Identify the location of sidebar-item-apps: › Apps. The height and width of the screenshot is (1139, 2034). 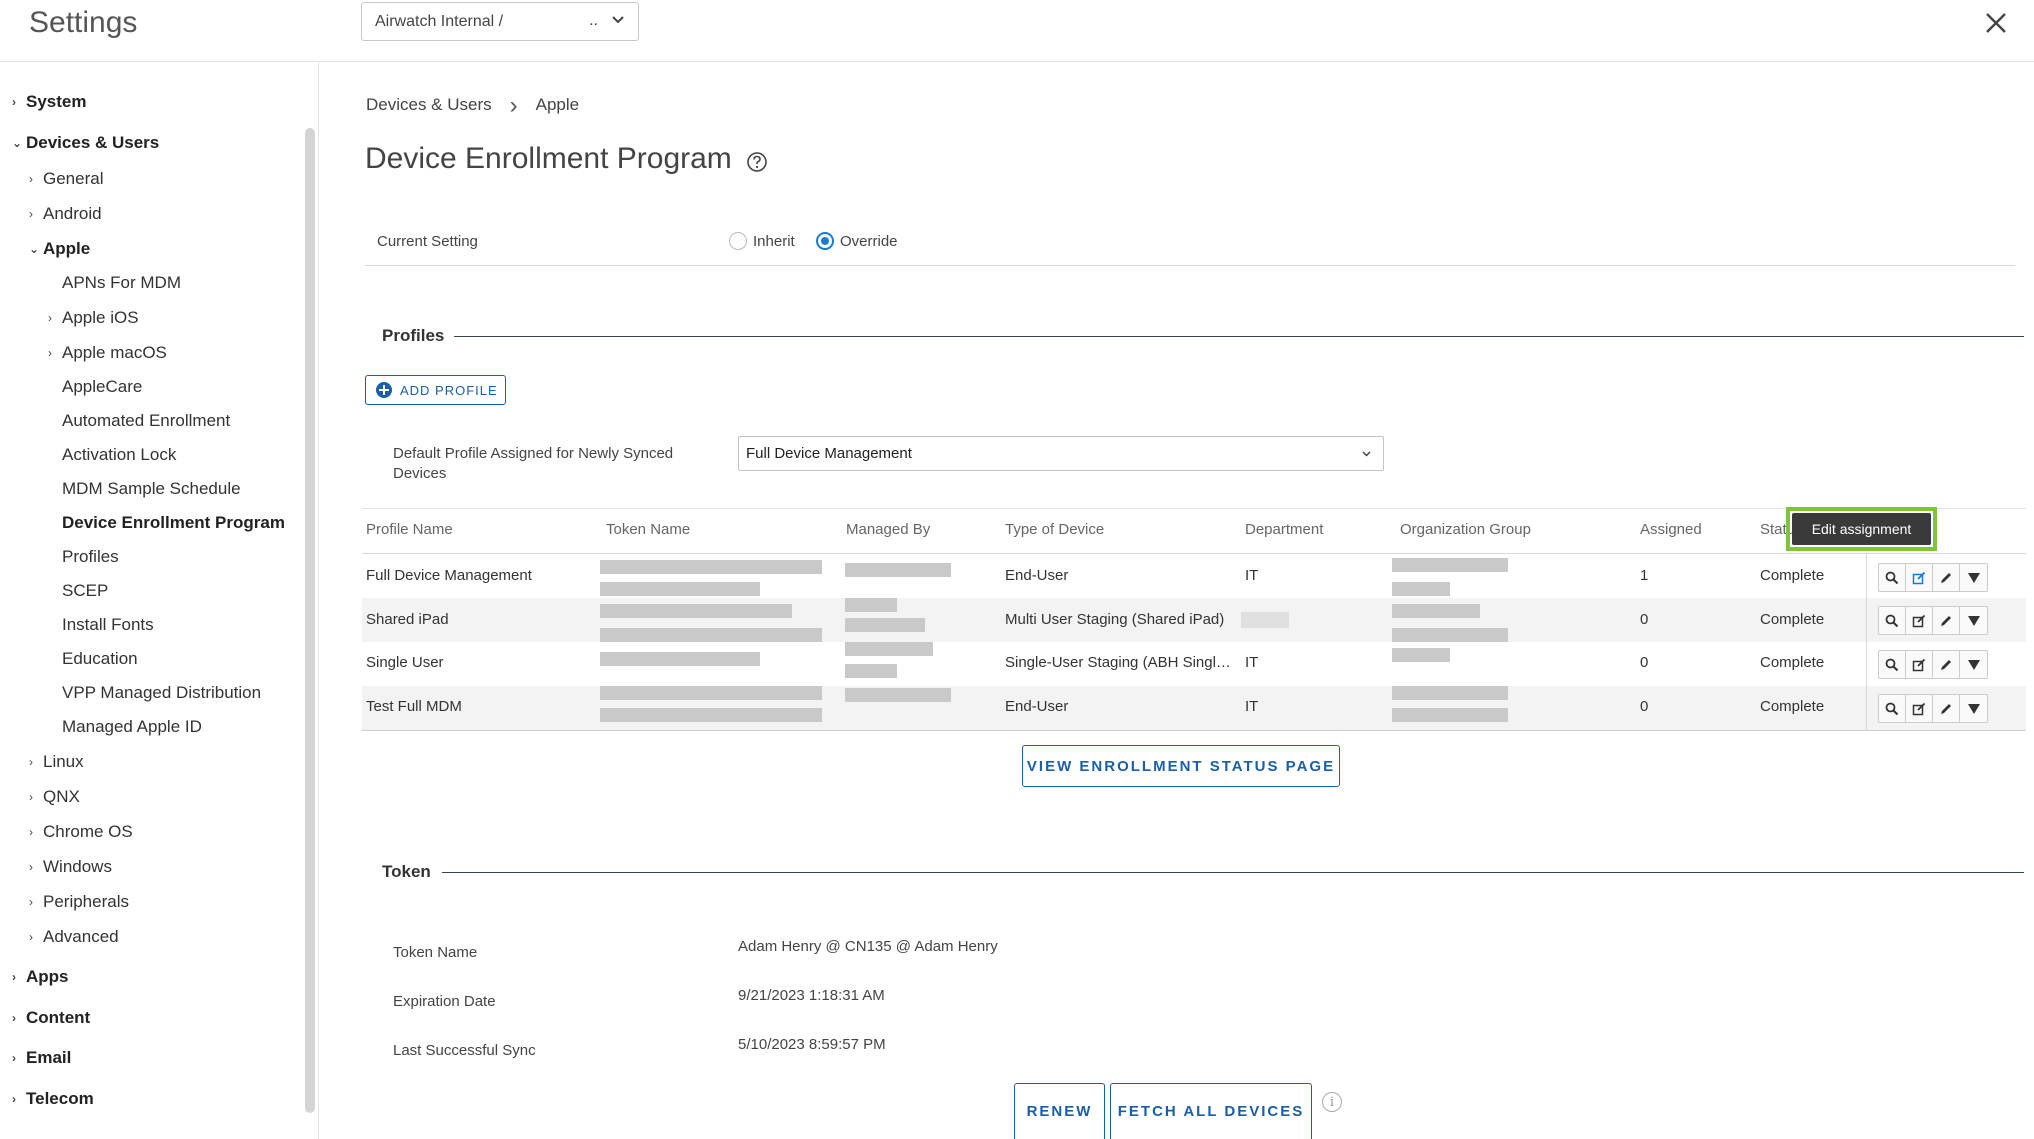
(40, 977).